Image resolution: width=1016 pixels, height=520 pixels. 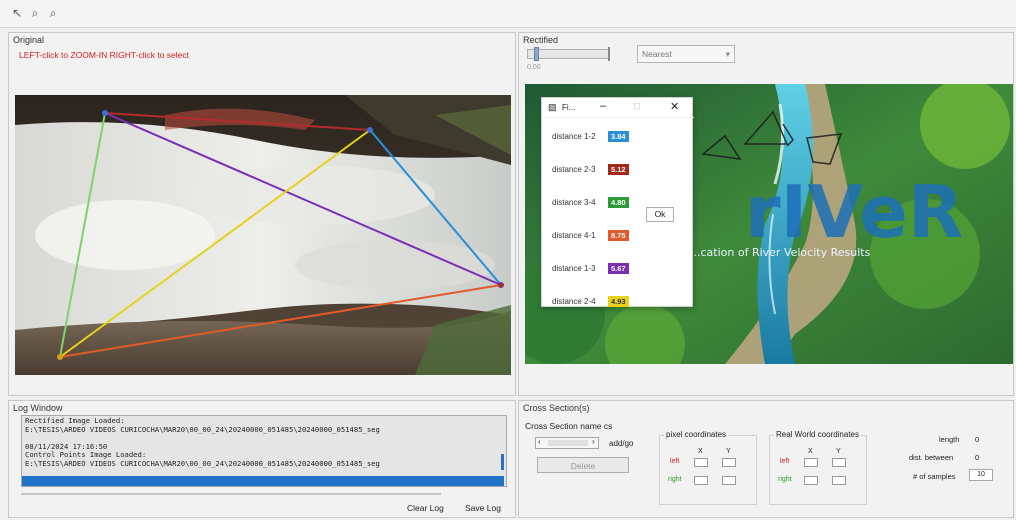 What do you see at coordinates (675, 461) in the screenshot?
I see `pixel-left-label: left` at bounding box center [675, 461].